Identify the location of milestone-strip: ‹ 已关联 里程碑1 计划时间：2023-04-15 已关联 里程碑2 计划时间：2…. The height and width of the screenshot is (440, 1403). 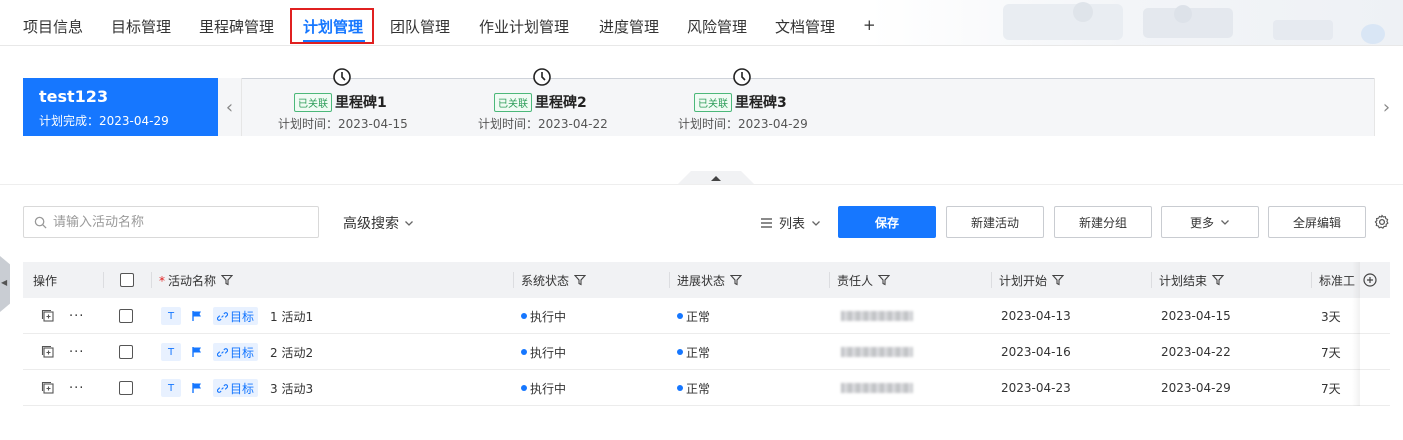
(808, 102).